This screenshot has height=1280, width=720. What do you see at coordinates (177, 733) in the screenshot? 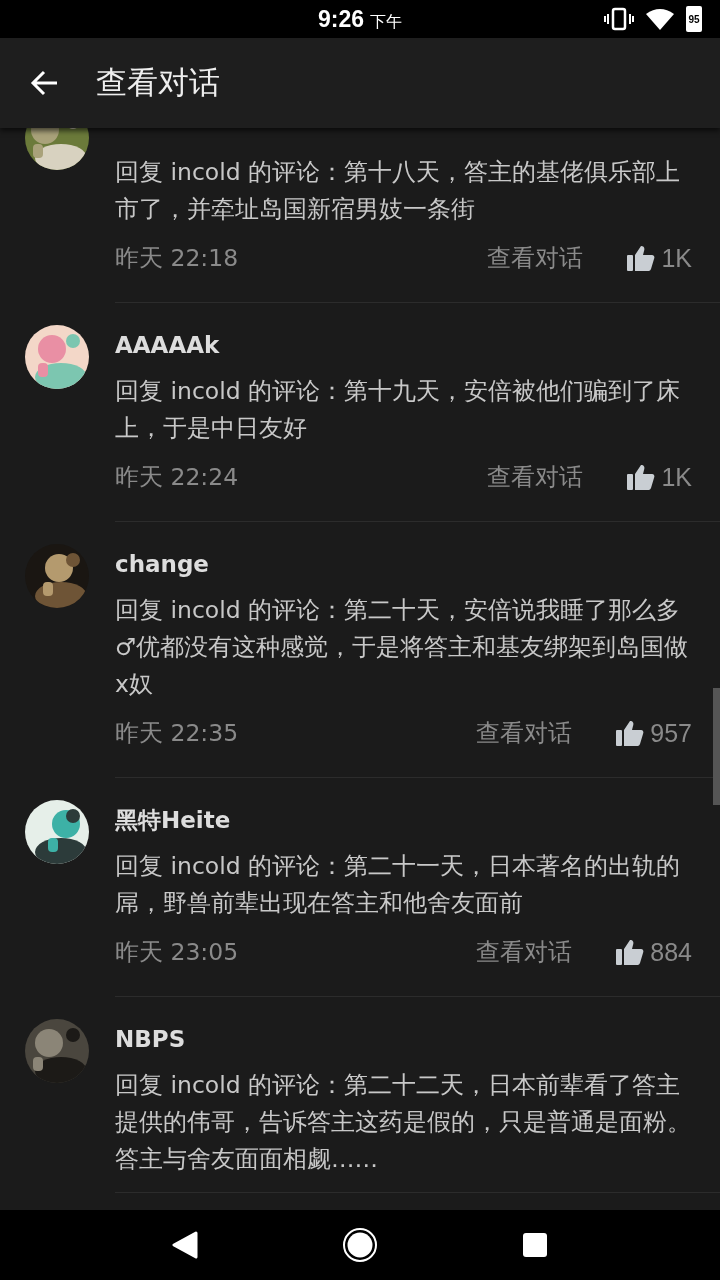
I see `comment-time: 昨天 22:35` at bounding box center [177, 733].